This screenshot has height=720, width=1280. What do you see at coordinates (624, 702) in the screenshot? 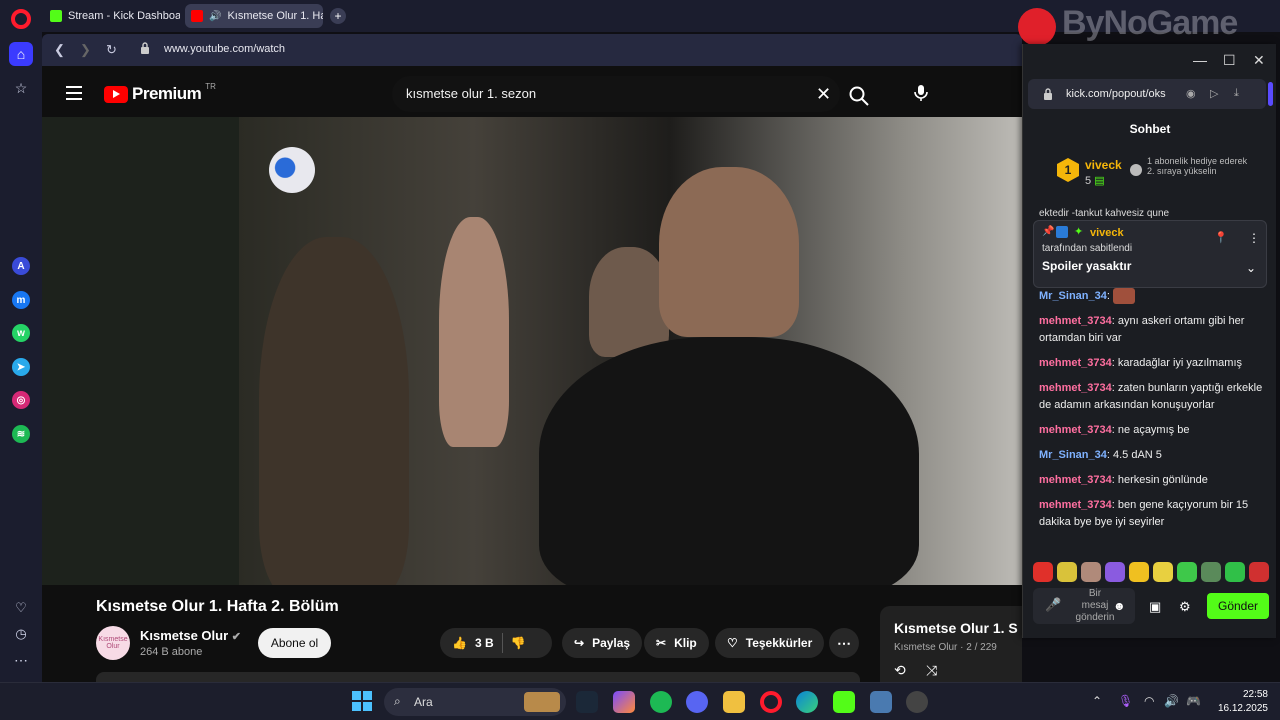
I see `copilot-icon` at bounding box center [624, 702].